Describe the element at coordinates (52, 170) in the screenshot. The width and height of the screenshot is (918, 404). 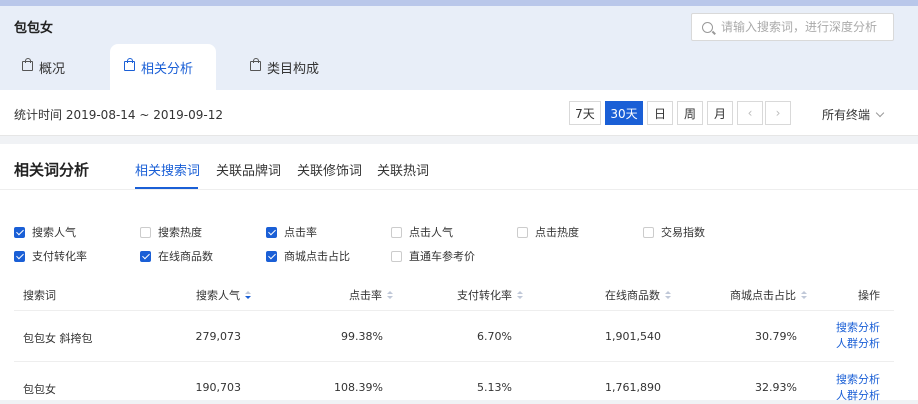
I see `panel-title: 相关词分析` at that location.